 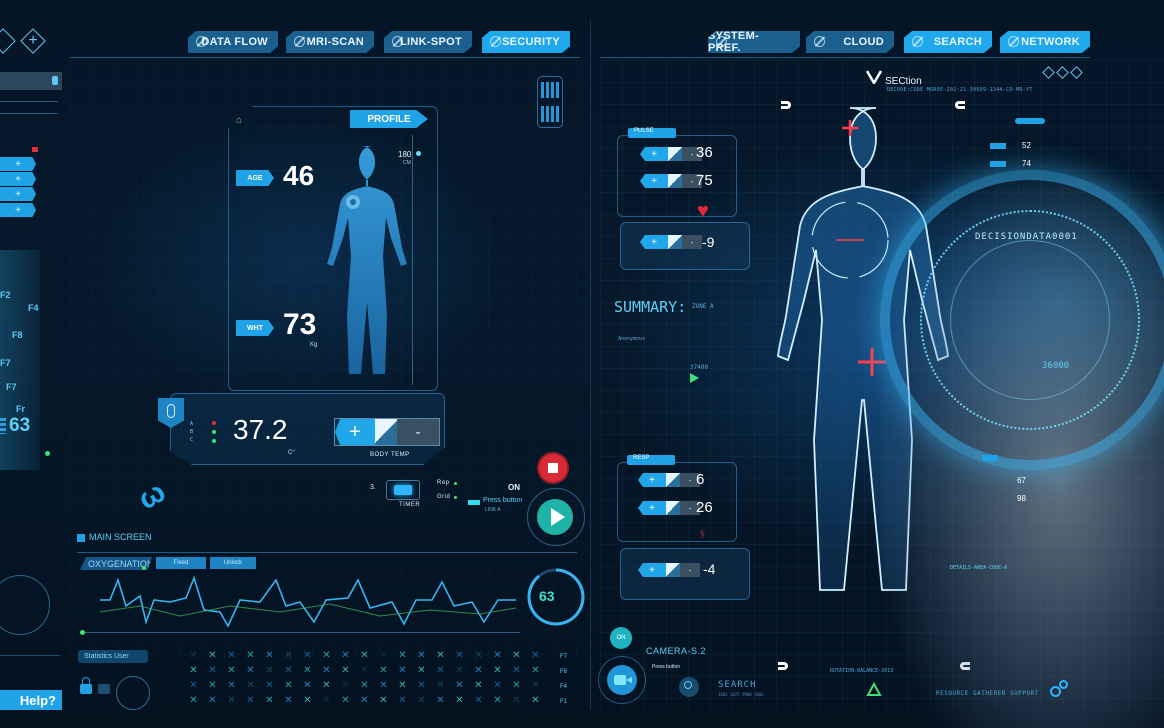 What do you see at coordinates (367, 260) in the screenshot?
I see `body-silhouette` at bounding box center [367, 260].